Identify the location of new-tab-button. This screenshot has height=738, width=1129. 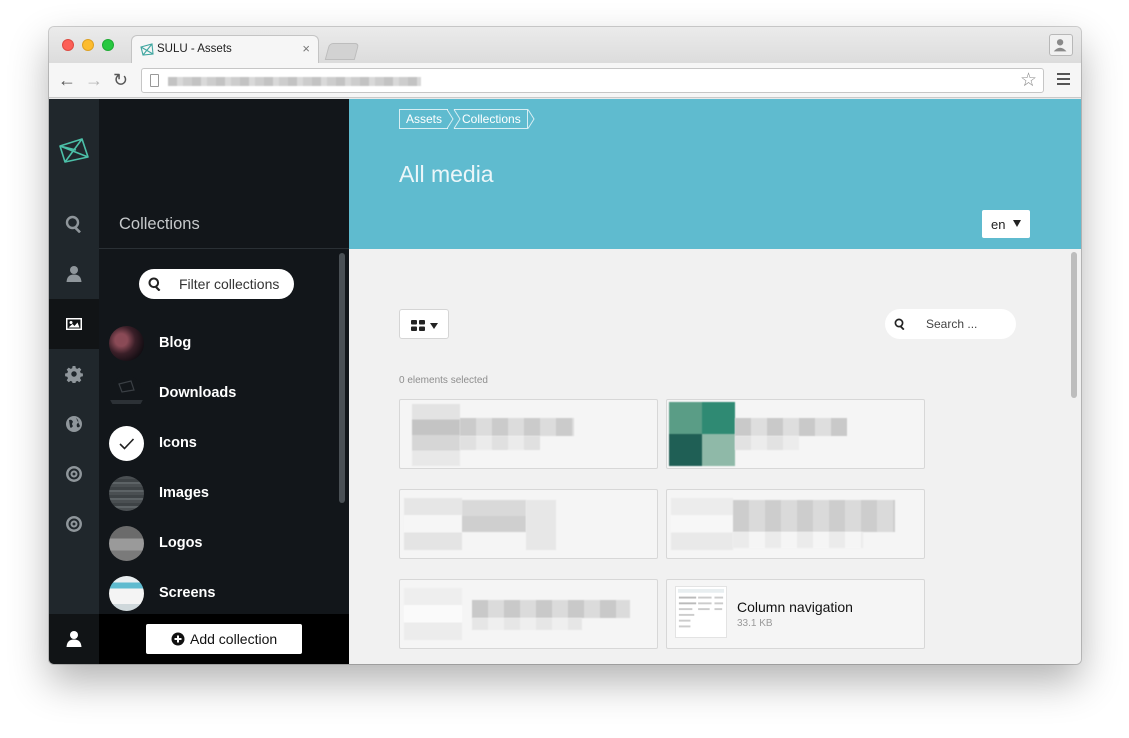
(342, 51).